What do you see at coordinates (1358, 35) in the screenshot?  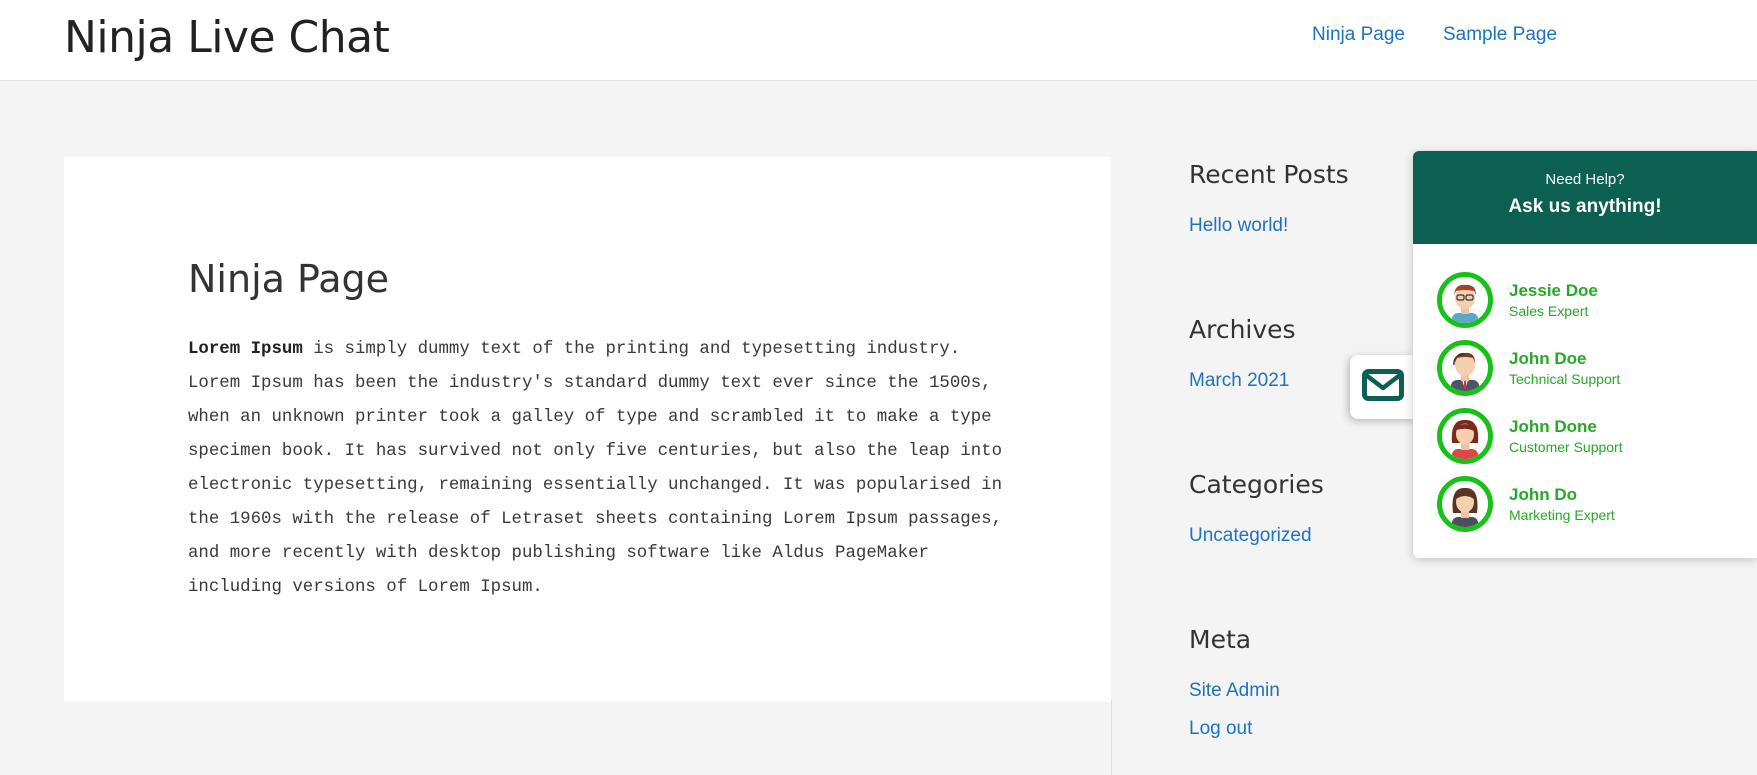 I see `nav-ninja-page: Ninja Page` at bounding box center [1358, 35].